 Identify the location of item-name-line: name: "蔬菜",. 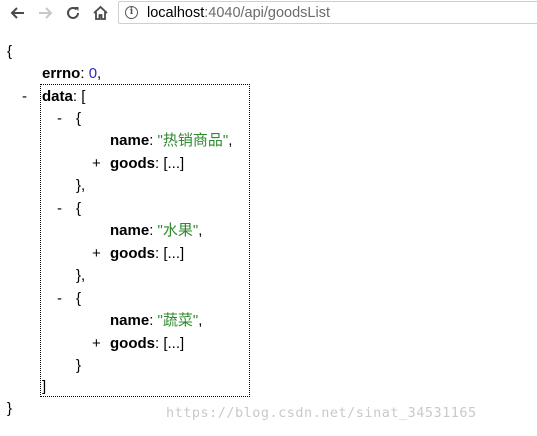
(156, 320).